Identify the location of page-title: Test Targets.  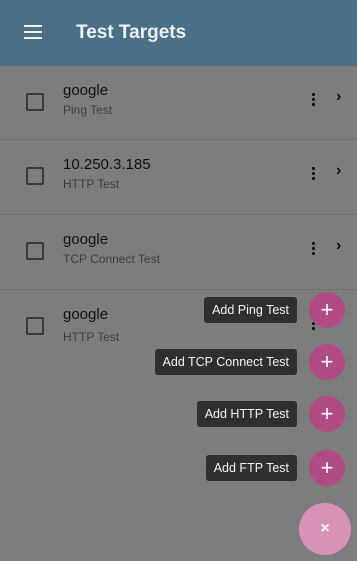
(131, 32).